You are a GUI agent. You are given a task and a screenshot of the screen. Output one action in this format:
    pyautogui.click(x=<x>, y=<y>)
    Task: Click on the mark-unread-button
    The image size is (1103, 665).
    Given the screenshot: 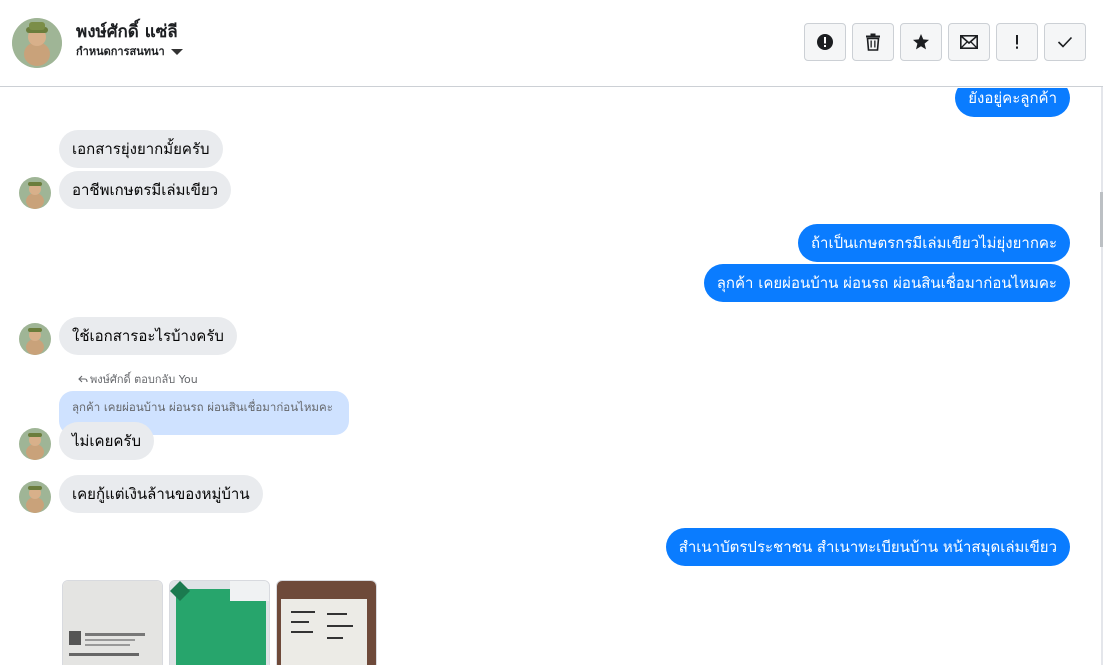 What is the action you would take?
    pyautogui.click(x=969, y=42)
    